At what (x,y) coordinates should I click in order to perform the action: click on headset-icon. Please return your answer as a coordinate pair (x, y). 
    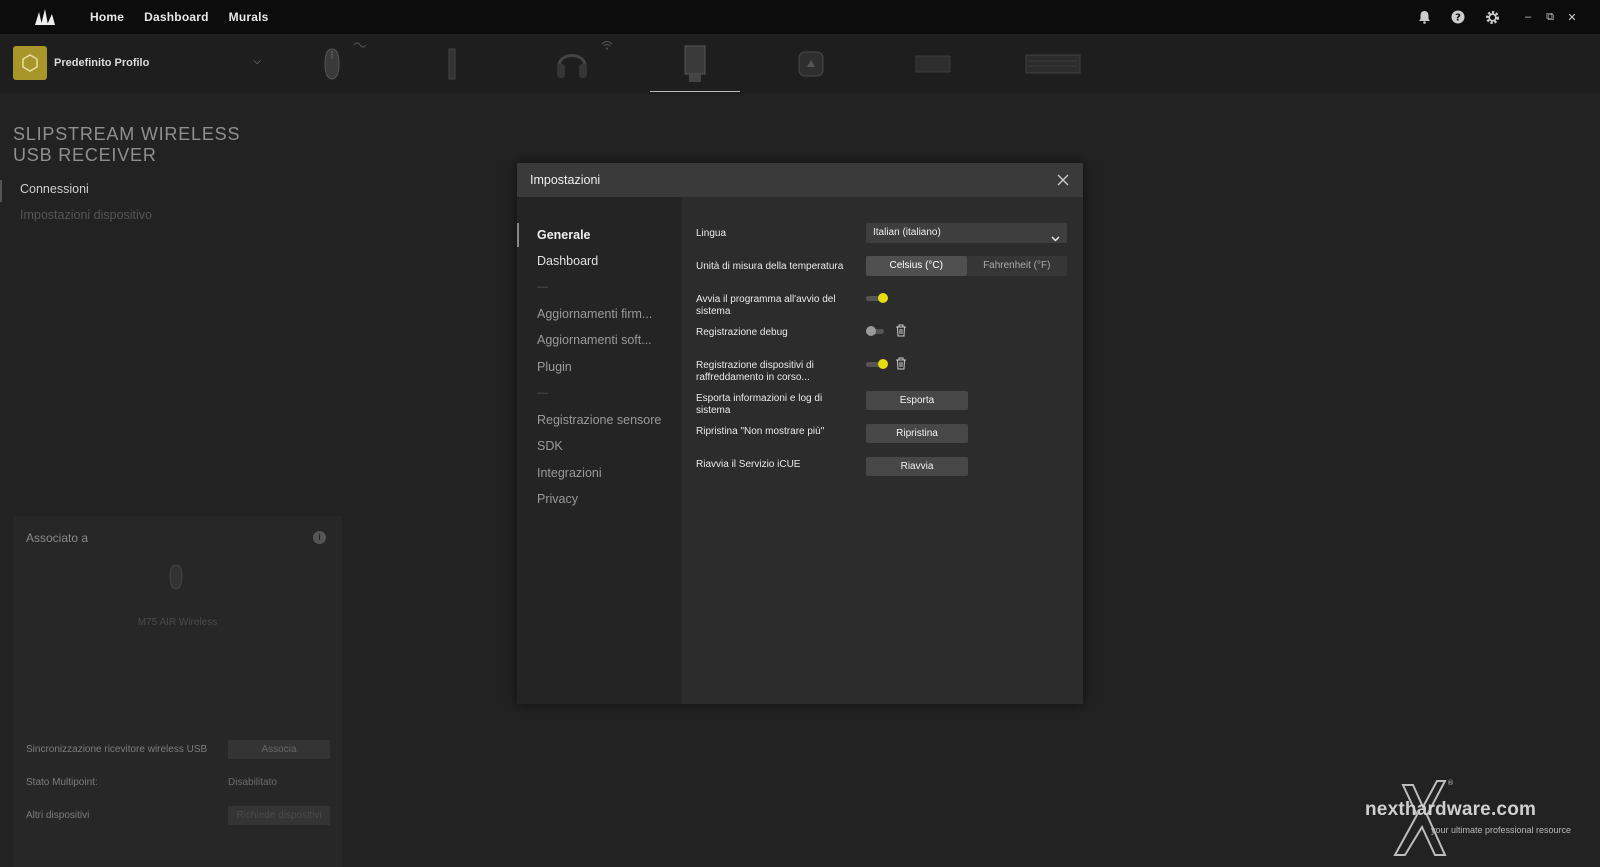
    Looking at the image, I should click on (572, 64).